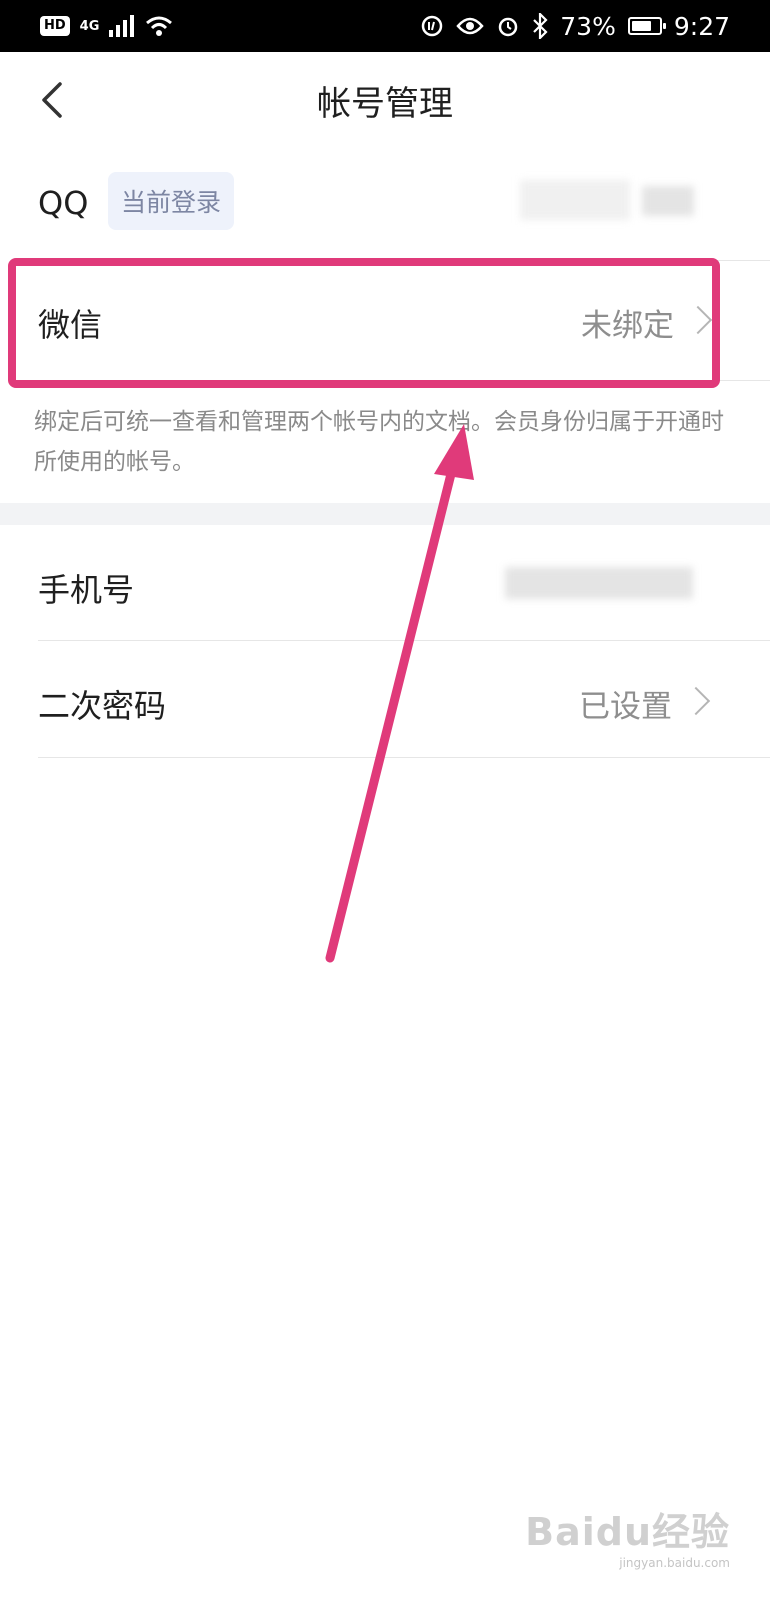 This screenshot has width=770, height=1600. I want to click on navigation-bar: 帐号管理, so click(385, 100).